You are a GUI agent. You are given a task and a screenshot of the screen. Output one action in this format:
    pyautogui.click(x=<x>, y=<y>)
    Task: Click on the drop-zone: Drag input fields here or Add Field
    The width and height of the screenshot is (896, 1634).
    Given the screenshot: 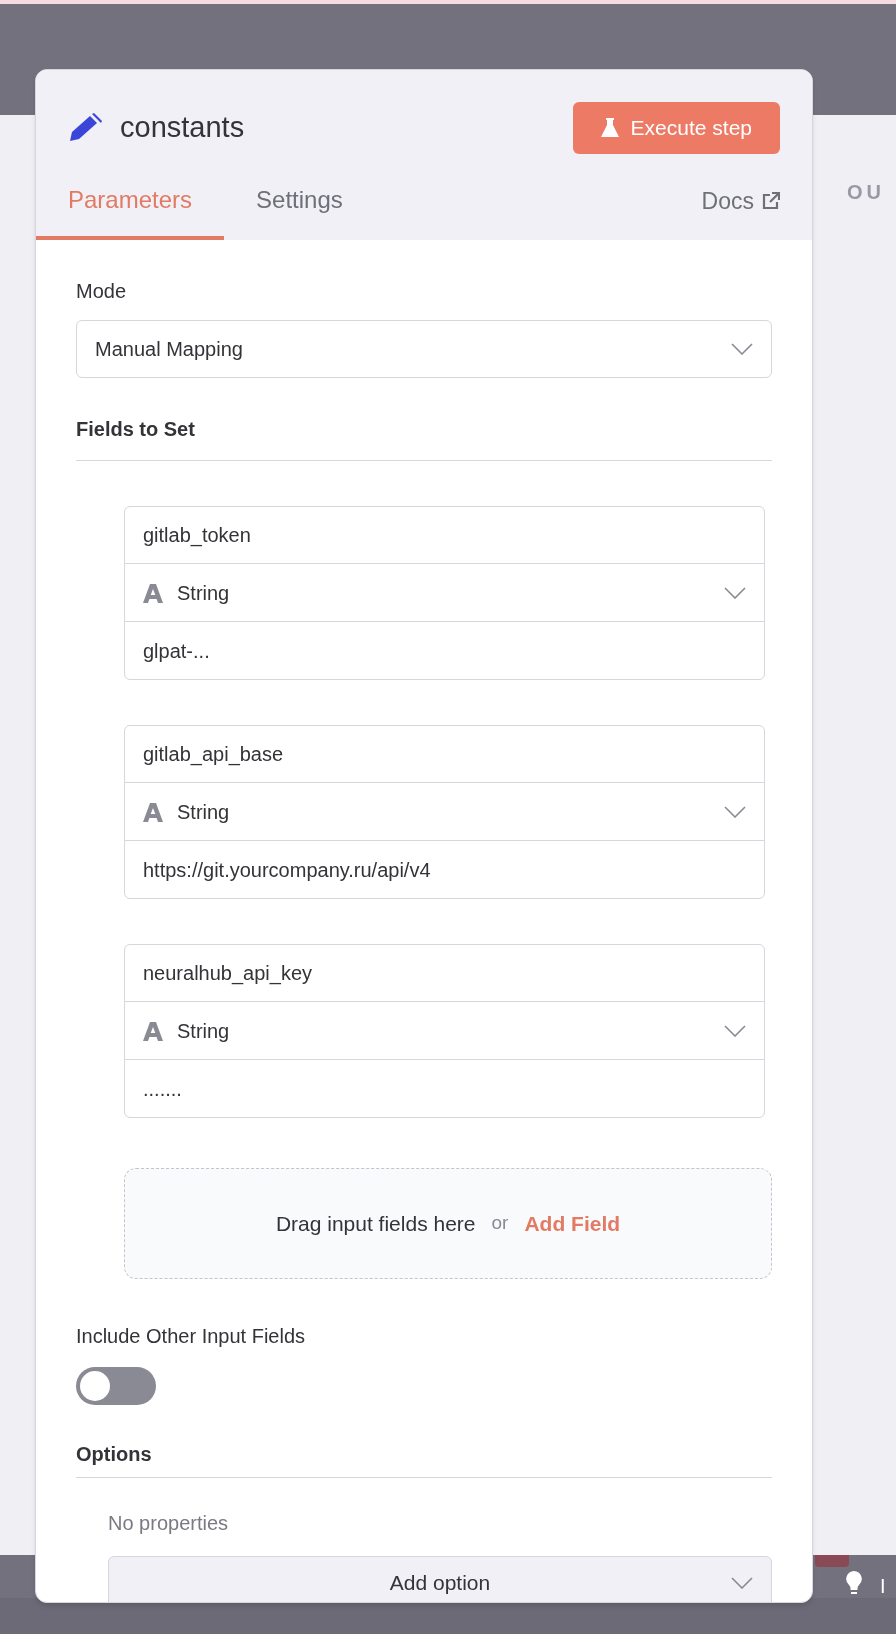 What is the action you would take?
    pyautogui.click(x=448, y=1223)
    